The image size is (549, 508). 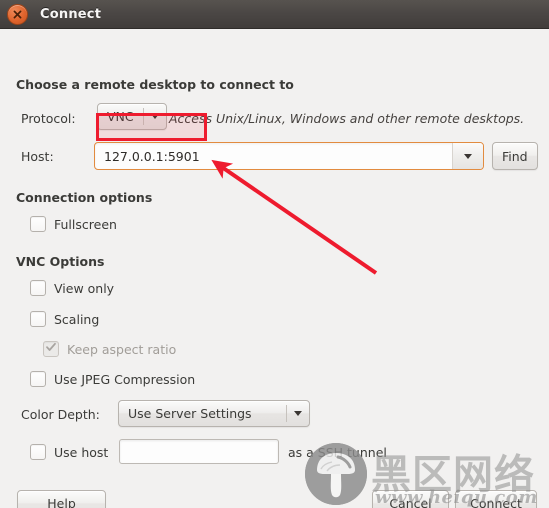 I want to click on cancel-button: Cancel, so click(x=410, y=499).